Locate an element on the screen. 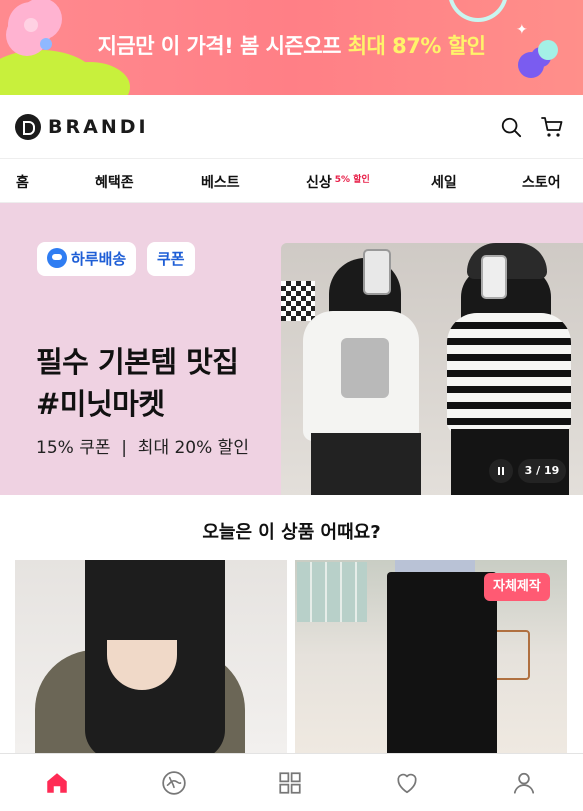 The image size is (583, 811). nav-tab-sale: 세일 is located at coordinates (444, 182).